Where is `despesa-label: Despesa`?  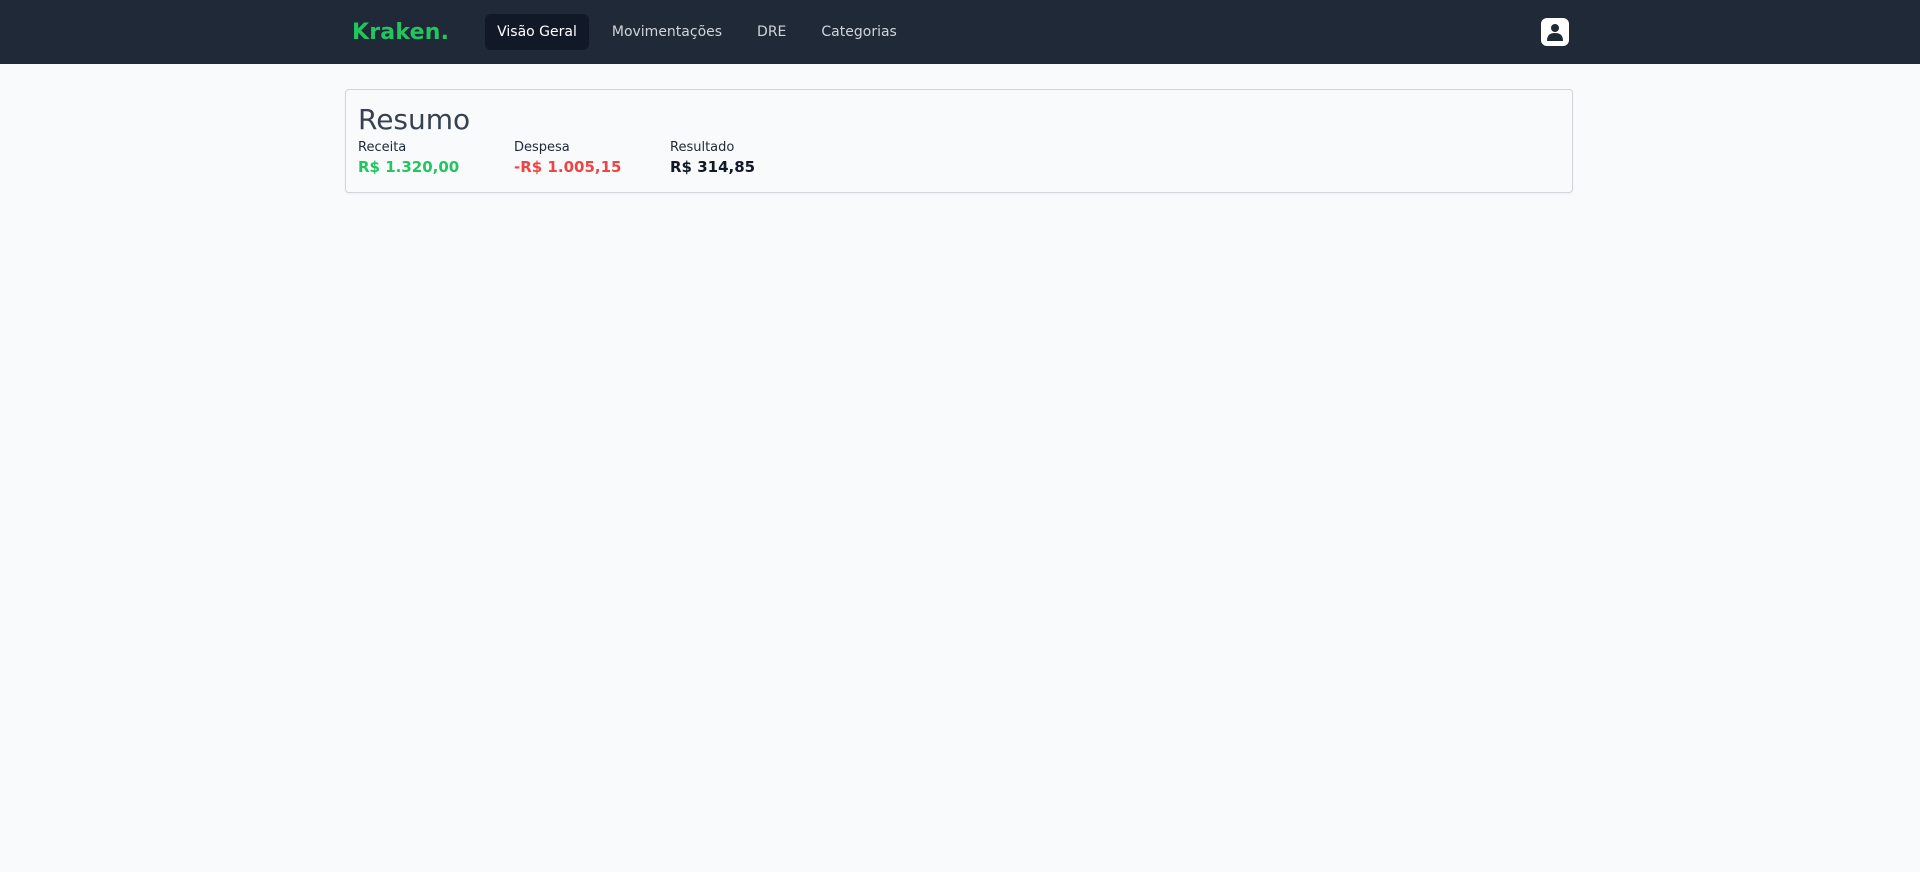 despesa-label: Despesa is located at coordinates (542, 147).